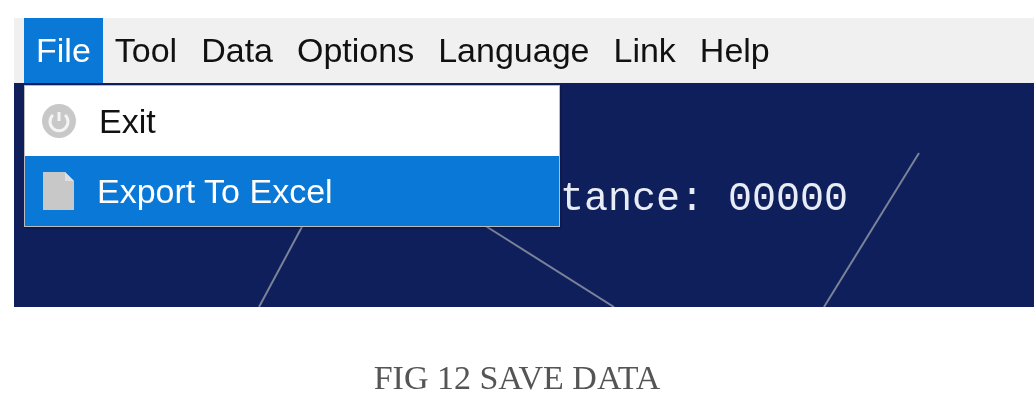  I want to click on power-icon, so click(59, 121).